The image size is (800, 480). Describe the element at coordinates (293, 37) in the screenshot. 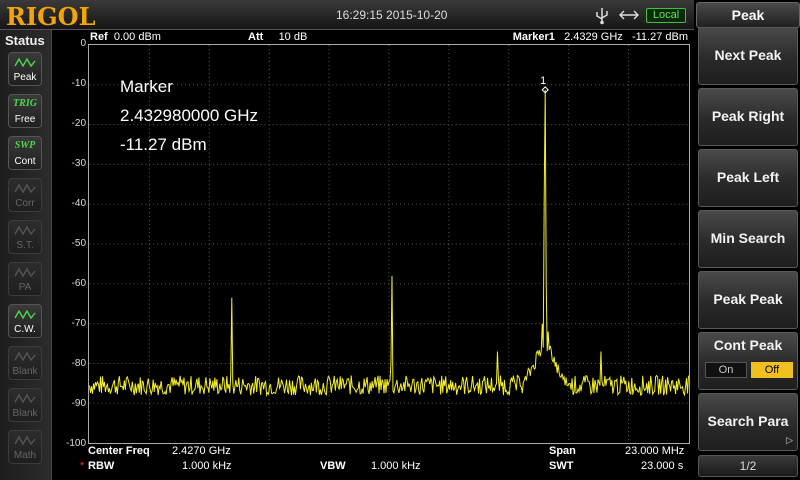

I see `att-value: 10 dB` at that location.